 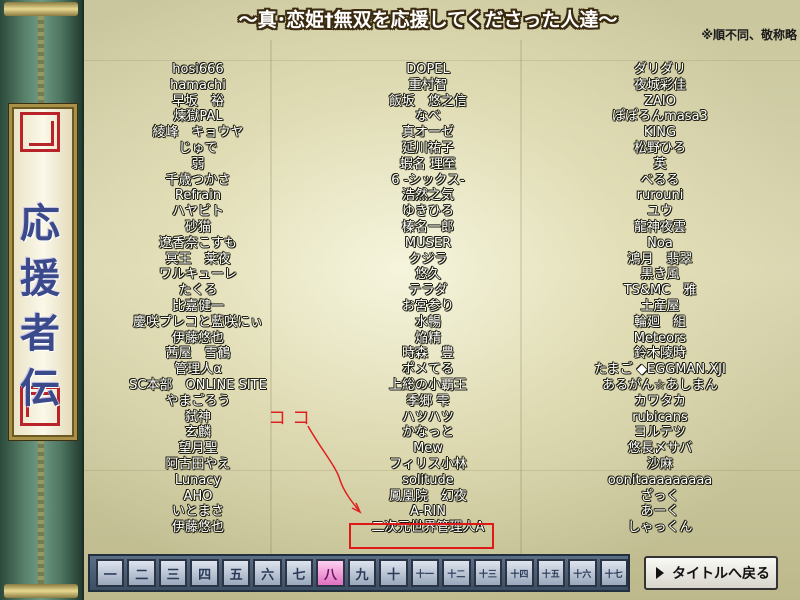 I want to click on page-select-bar: 一二三四五六七八九十十一 十二 十三 十四 十五 十六 十七, so click(x=359, y=573).